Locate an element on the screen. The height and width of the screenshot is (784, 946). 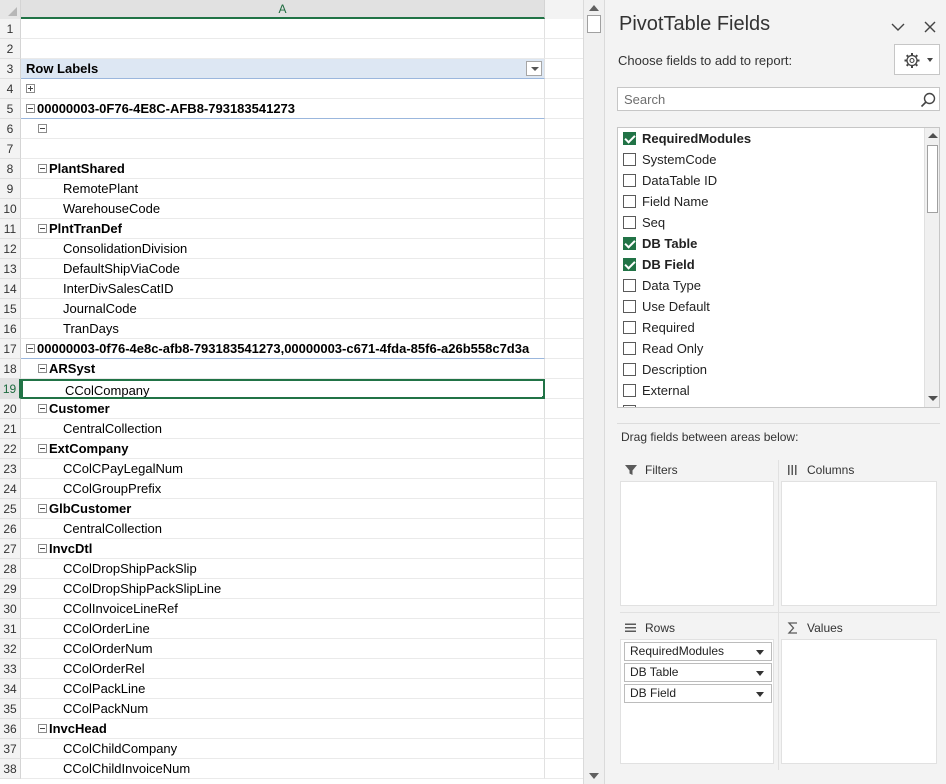
pivot-field-row: WarehouseCode is located at coordinates (283, 209).